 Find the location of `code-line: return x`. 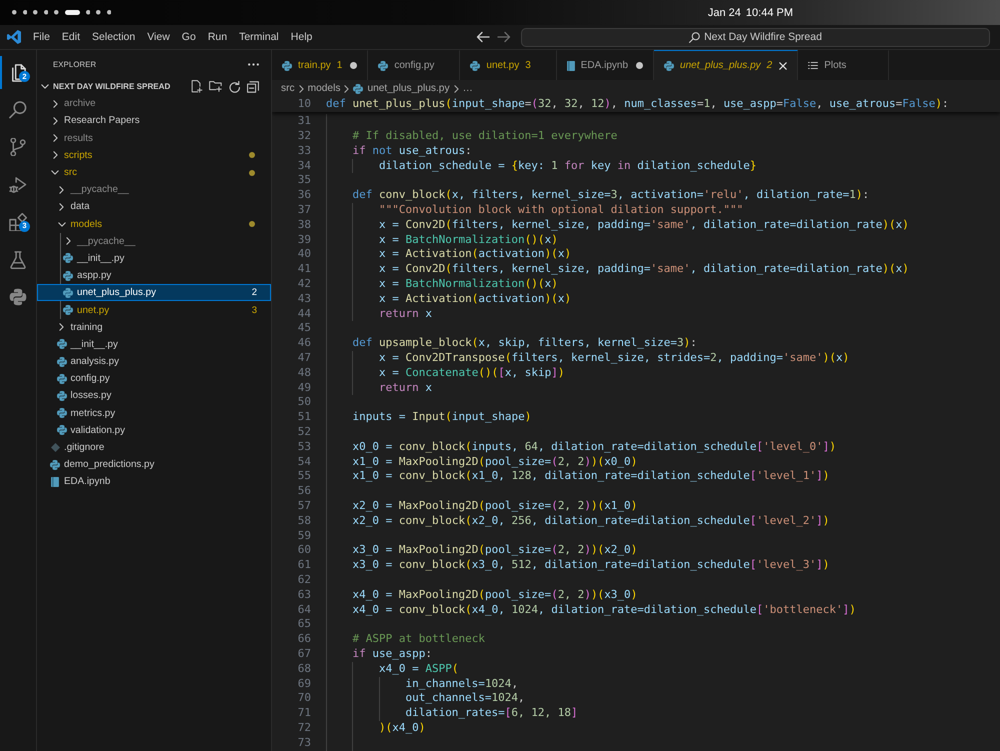

code-line: return x is located at coordinates (405, 314).